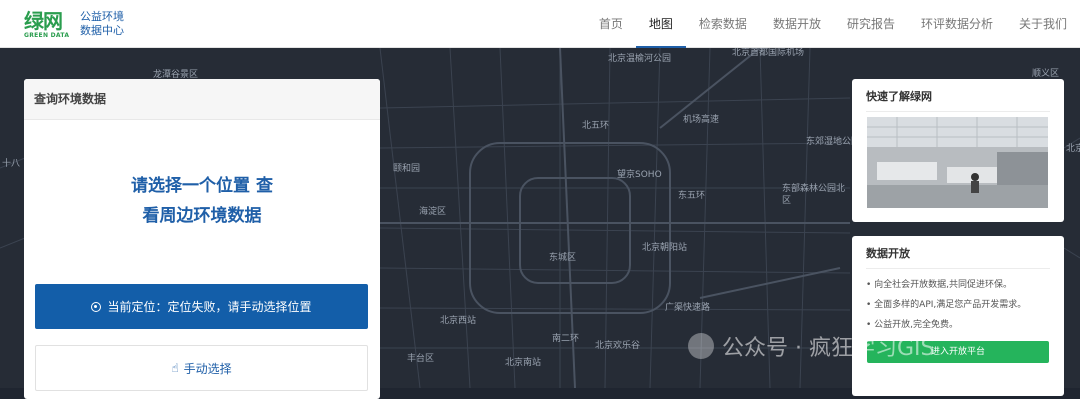 The width and height of the screenshot is (1080, 399). I want to click on panel-title: 查询环境数据, so click(202, 99).